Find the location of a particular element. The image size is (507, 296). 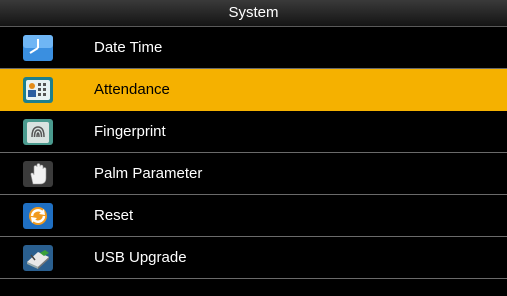

page-title: System is located at coordinates (253, 13).